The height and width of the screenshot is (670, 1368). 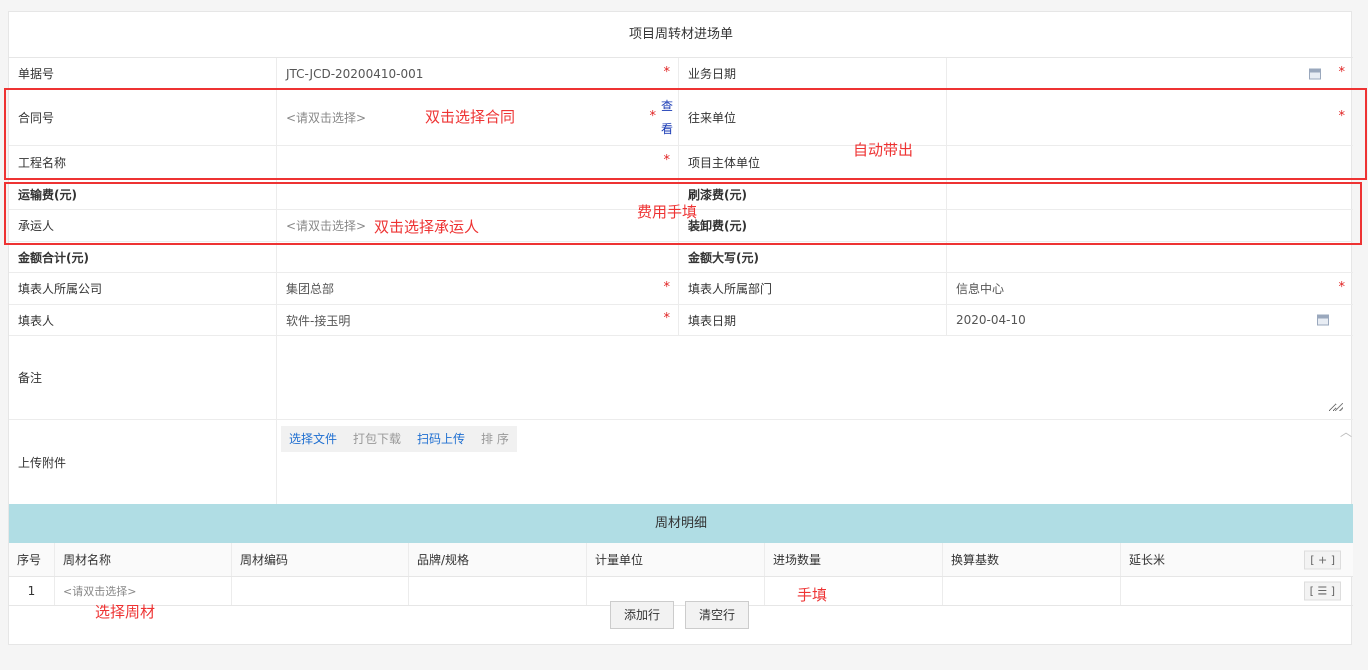 I want to click on remark-field, so click(x=815, y=377).